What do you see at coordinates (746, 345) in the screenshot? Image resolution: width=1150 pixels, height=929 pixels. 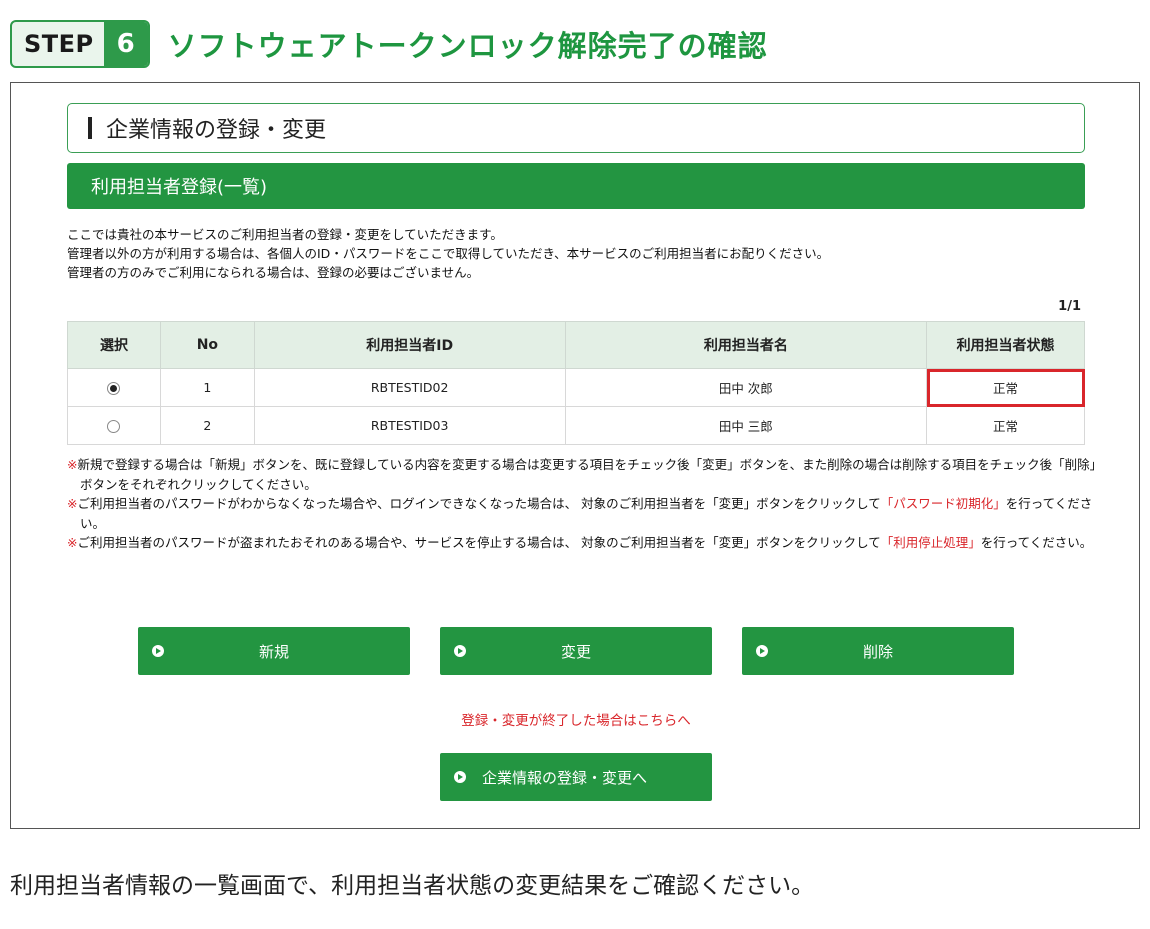 I see `header-user-name: 利用担当者名` at bounding box center [746, 345].